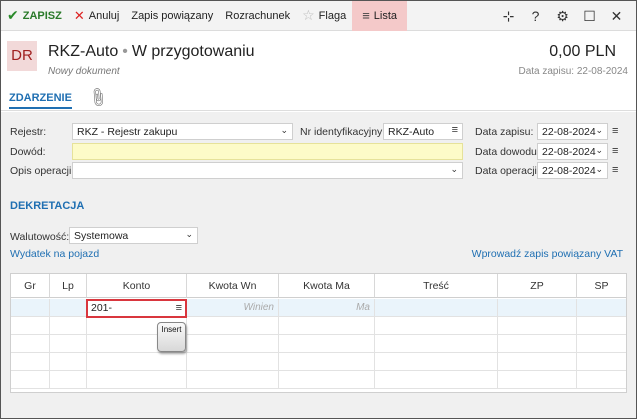 This screenshot has width=637, height=419. What do you see at coordinates (30, 286) in the screenshot?
I see `col-header-gr: Gr` at bounding box center [30, 286].